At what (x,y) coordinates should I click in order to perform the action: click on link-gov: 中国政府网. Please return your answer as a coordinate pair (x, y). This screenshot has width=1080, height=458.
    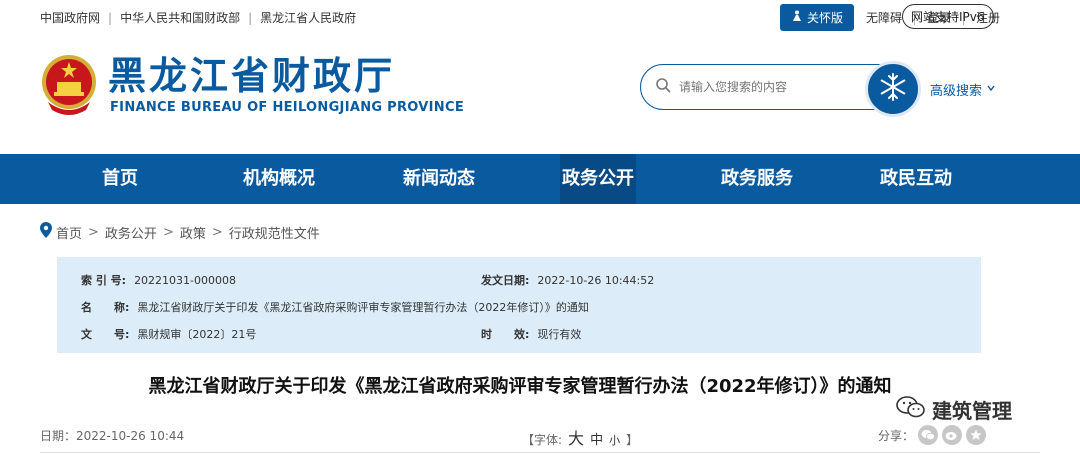
    Looking at the image, I should click on (70, 17).